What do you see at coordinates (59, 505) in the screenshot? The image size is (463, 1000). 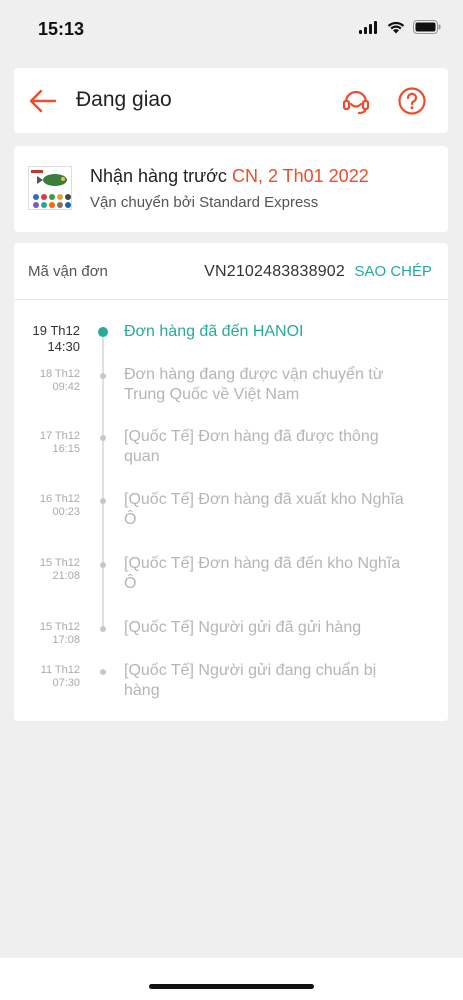 I see `event-date: 16 Th12 00:23` at bounding box center [59, 505].